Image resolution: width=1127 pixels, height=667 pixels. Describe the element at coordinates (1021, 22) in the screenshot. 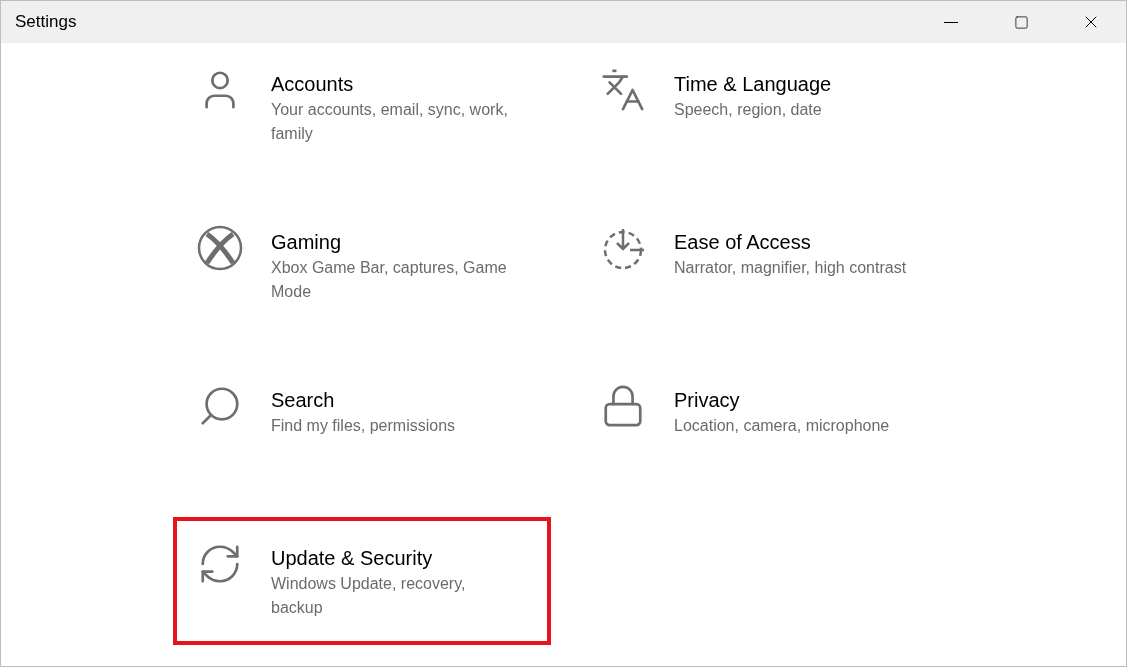

I see `maximize-icon` at that location.